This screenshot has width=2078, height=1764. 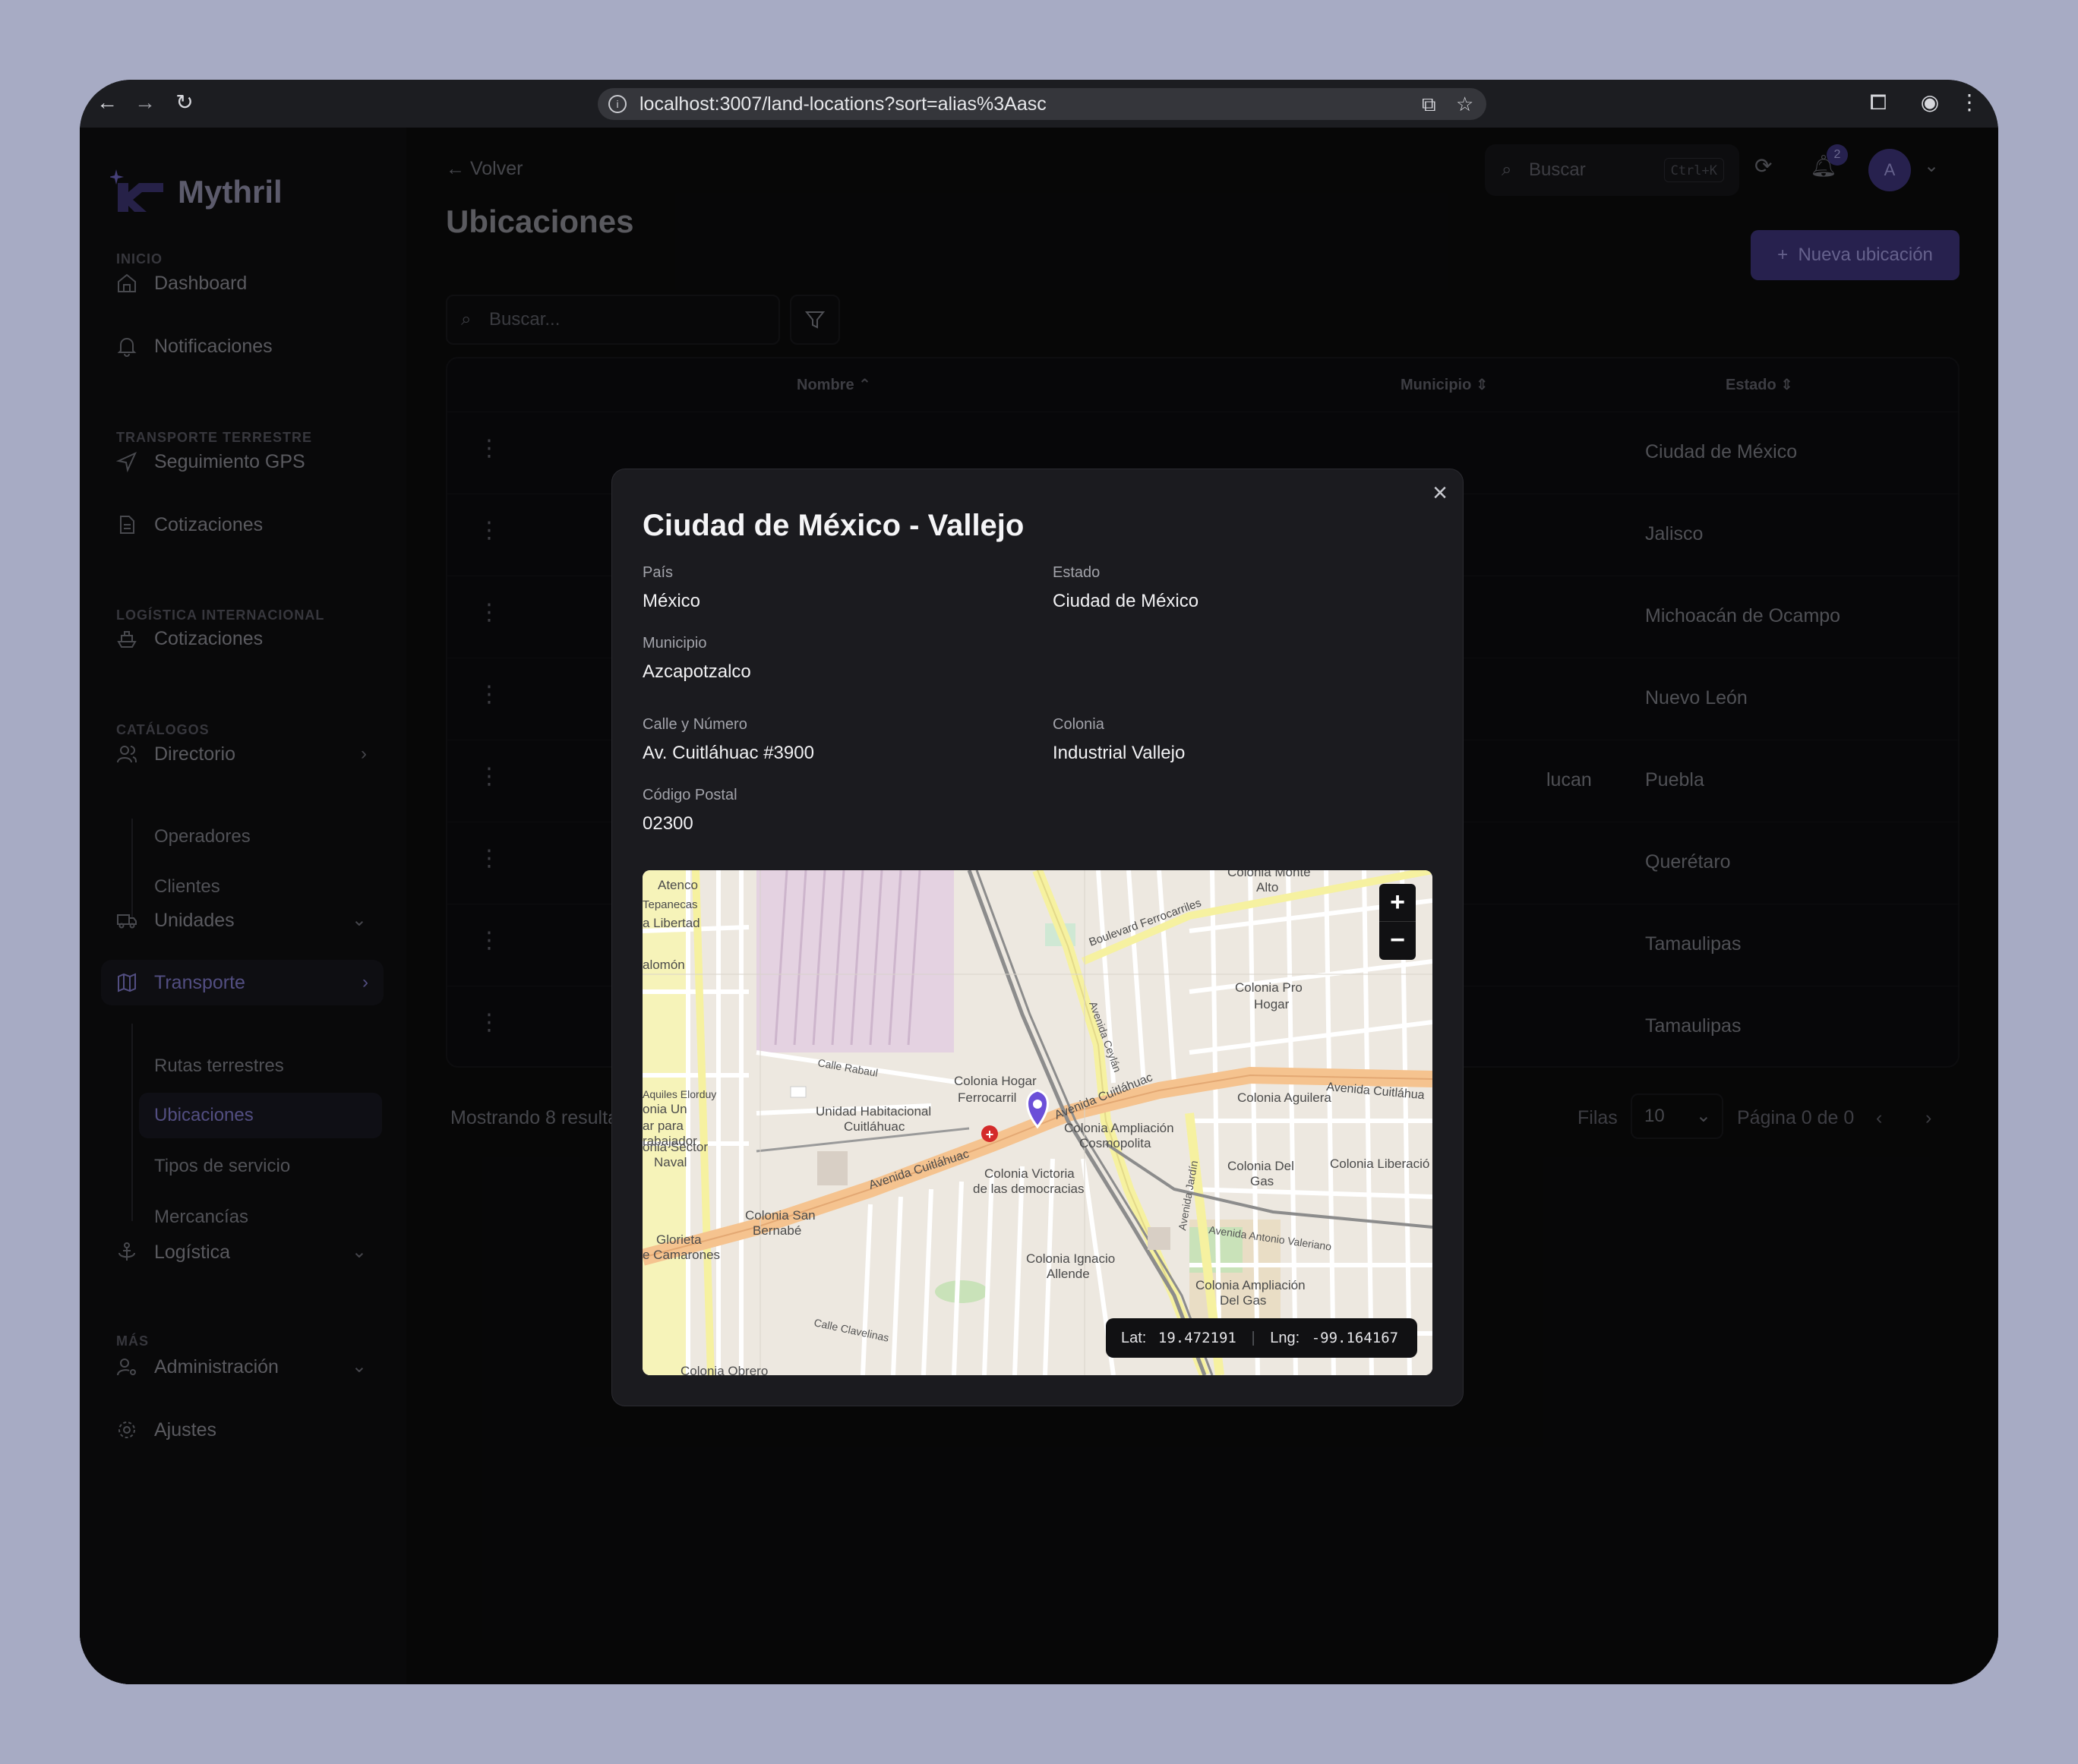 I want to click on map-zoom-control: + −, so click(x=1397, y=922).